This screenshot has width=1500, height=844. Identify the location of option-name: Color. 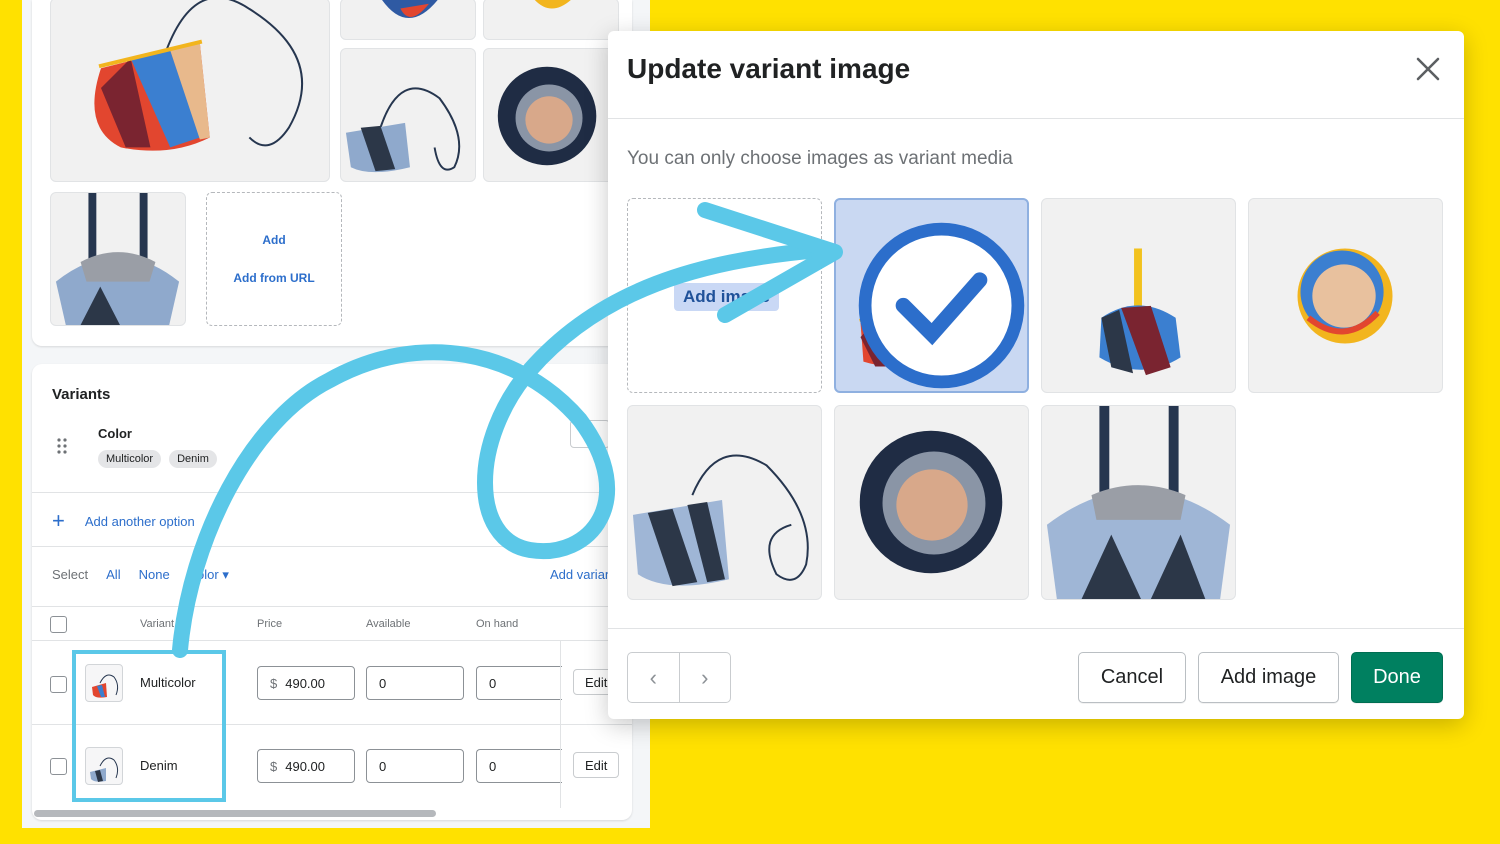
(115, 433).